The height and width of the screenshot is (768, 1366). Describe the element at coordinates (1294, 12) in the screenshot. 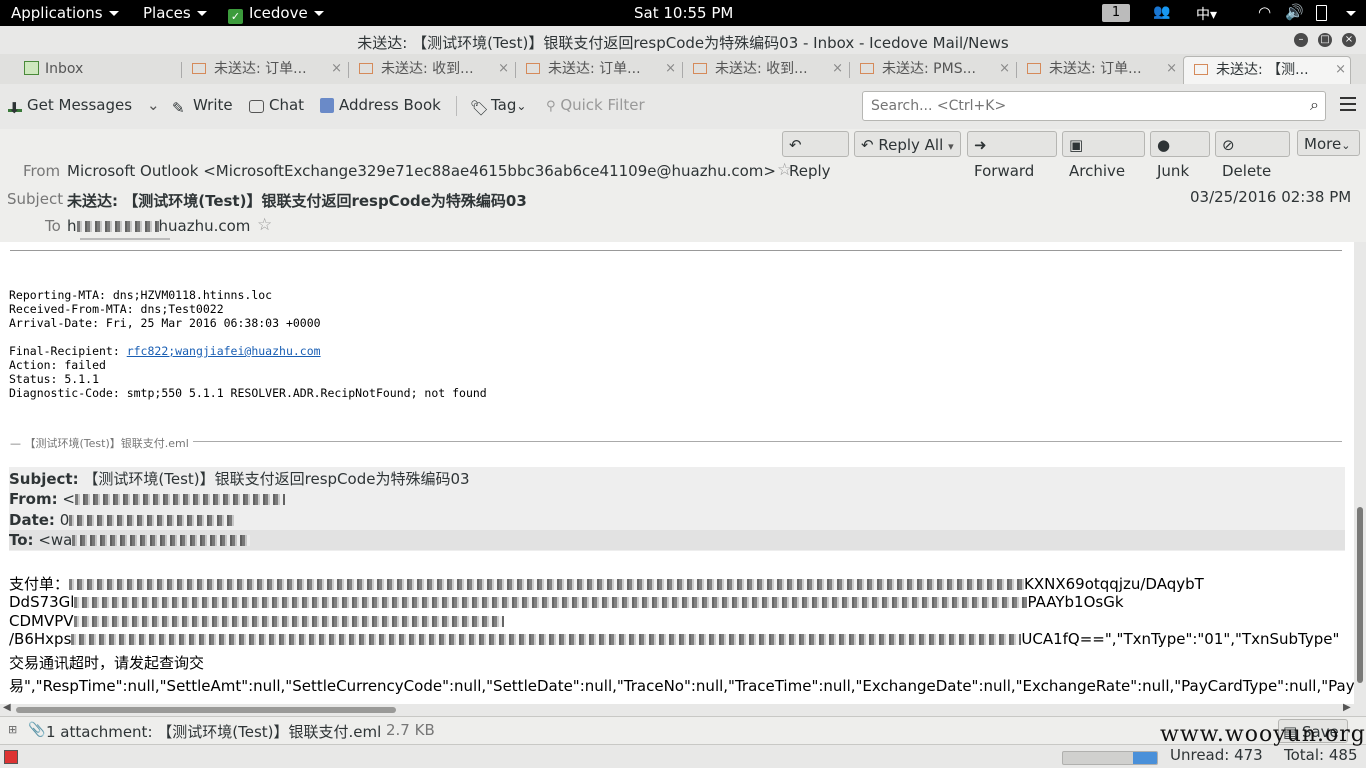

I see `volume-icon: 🔊` at that location.